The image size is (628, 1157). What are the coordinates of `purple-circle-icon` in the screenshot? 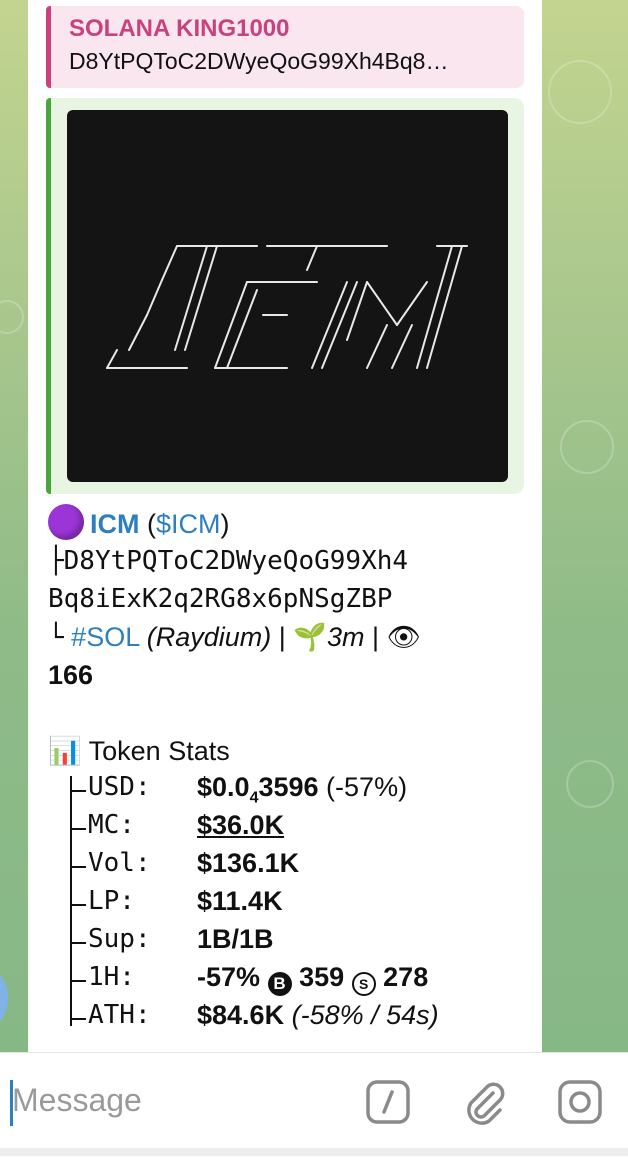 It's located at (66, 522).